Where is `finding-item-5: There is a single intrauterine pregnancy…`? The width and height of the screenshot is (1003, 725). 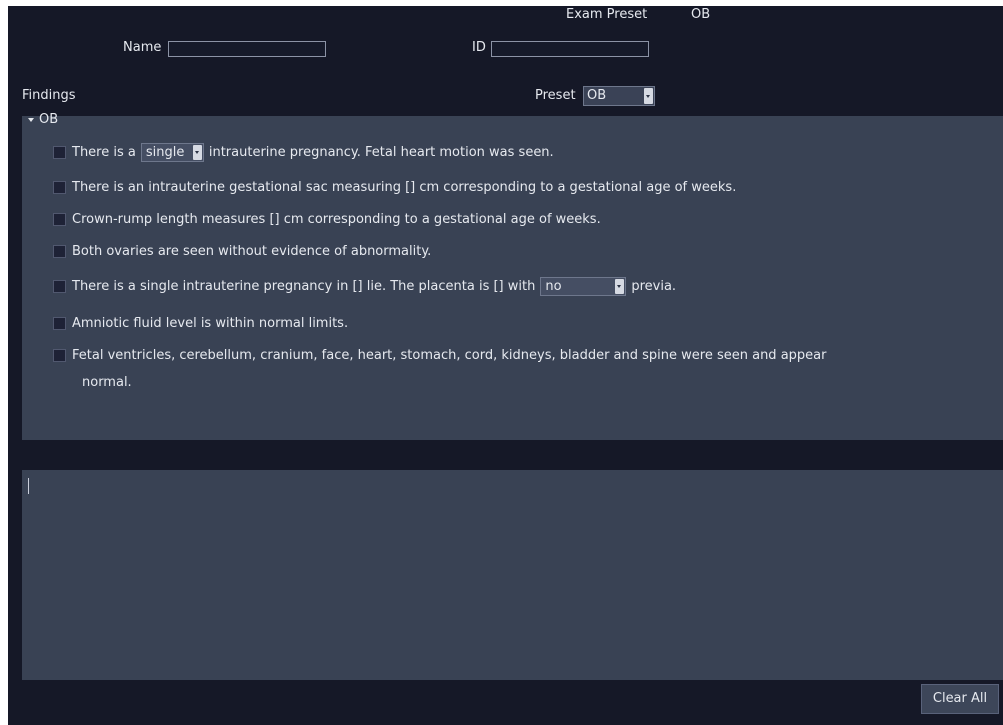 finding-item-5: There is a single intrauterine pregnancy… is located at coordinates (364, 286).